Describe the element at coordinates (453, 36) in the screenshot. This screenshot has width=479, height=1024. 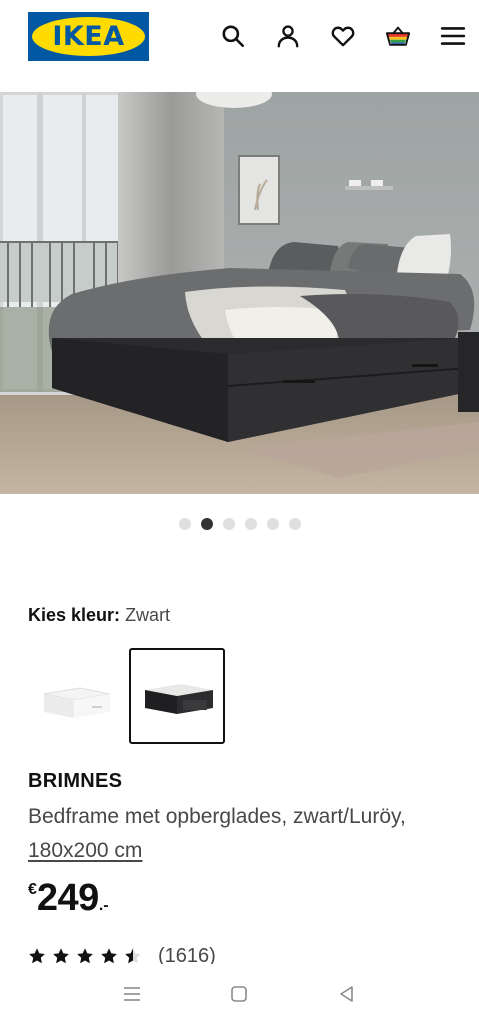
I see `menu-icon` at that location.